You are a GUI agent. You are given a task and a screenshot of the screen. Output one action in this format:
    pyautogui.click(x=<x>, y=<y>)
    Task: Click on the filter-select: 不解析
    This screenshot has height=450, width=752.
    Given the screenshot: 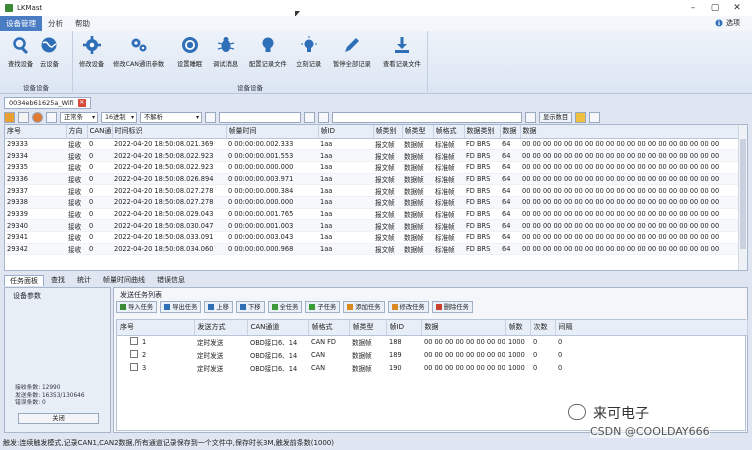 What is the action you would take?
    pyautogui.click(x=171, y=117)
    